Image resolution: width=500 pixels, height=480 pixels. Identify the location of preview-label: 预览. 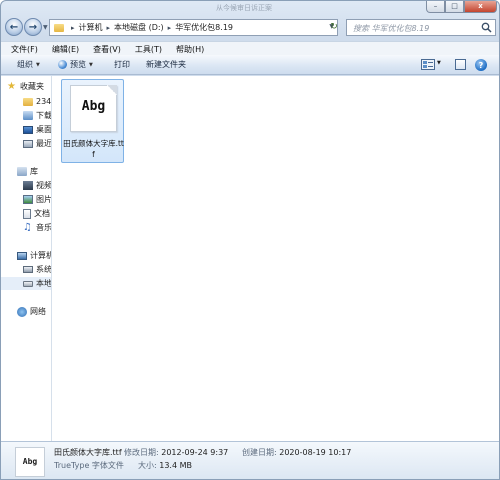
(78, 64).